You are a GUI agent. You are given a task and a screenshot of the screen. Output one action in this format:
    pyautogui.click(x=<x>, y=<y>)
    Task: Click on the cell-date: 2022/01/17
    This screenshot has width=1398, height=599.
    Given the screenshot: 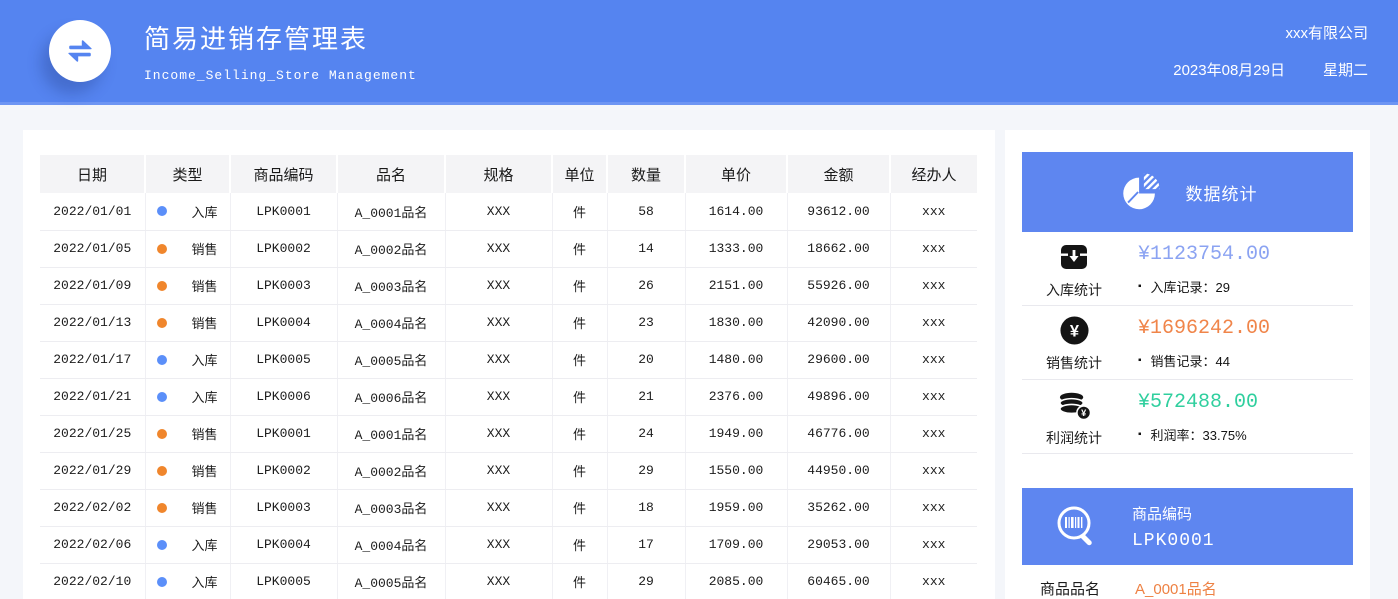 What is the action you would take?
    pyautogui.click(x=93, y=360)
    